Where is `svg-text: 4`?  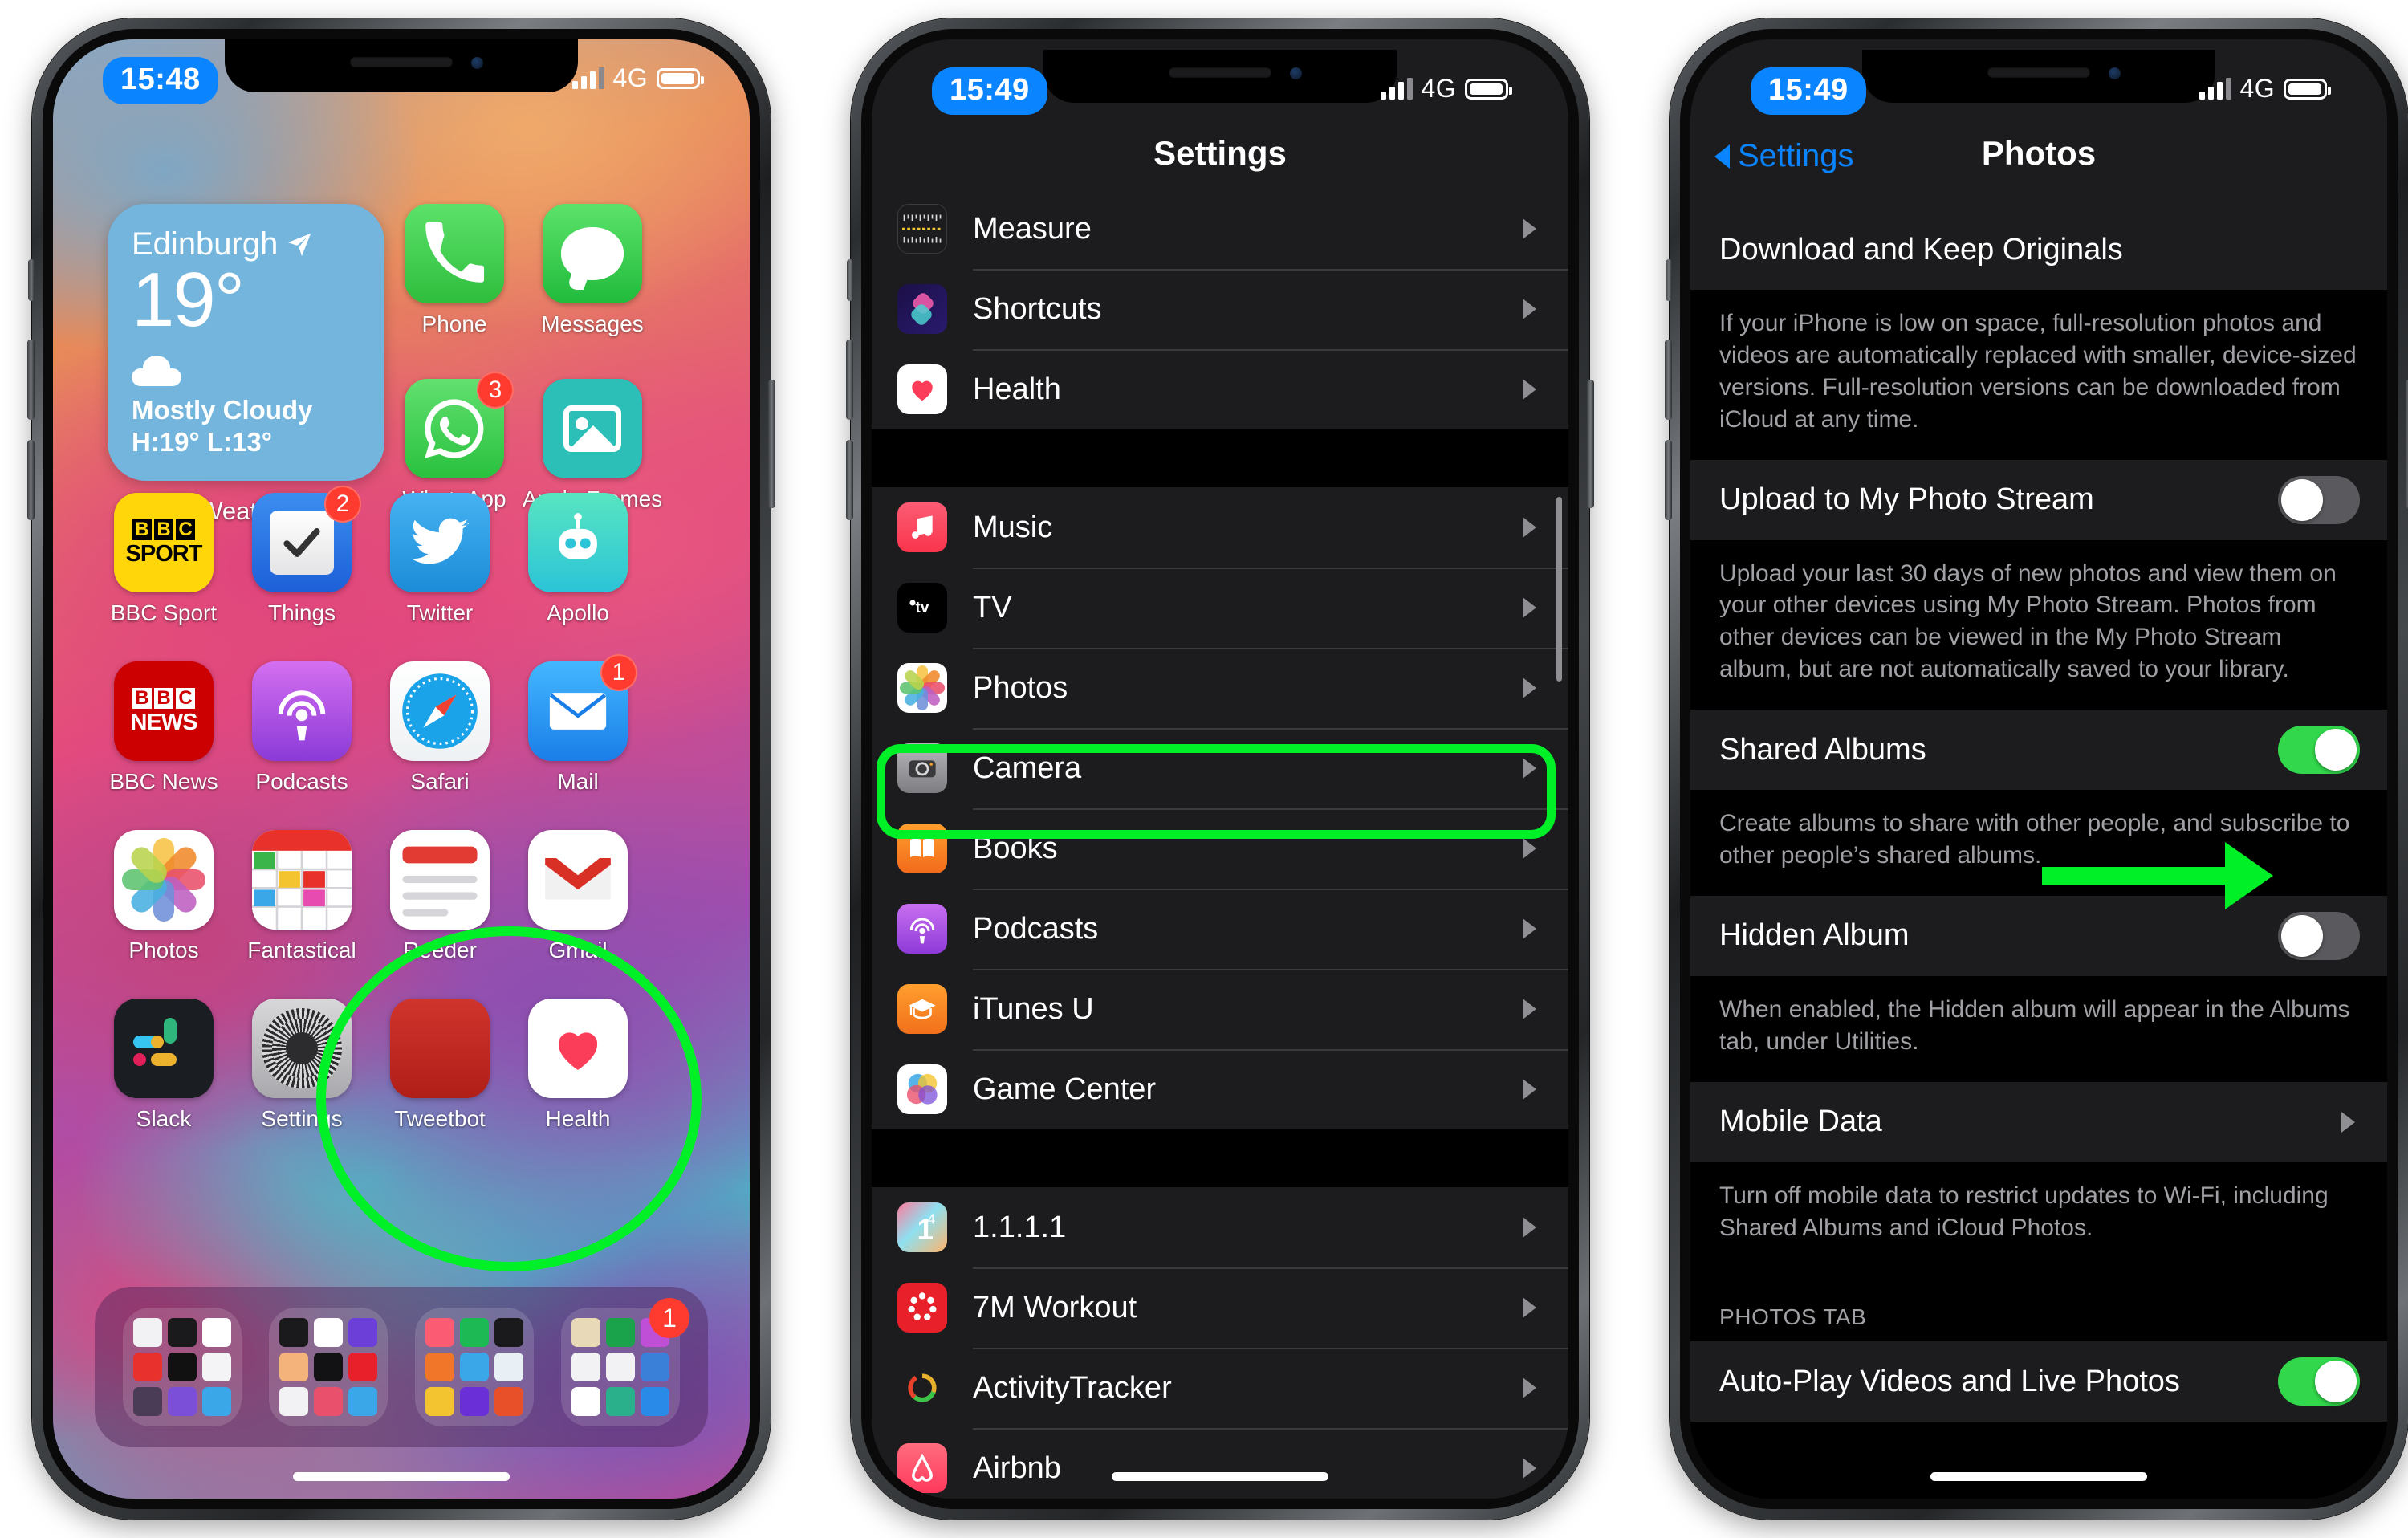
svg-text: 4 is located at coordinates (932, 1219).